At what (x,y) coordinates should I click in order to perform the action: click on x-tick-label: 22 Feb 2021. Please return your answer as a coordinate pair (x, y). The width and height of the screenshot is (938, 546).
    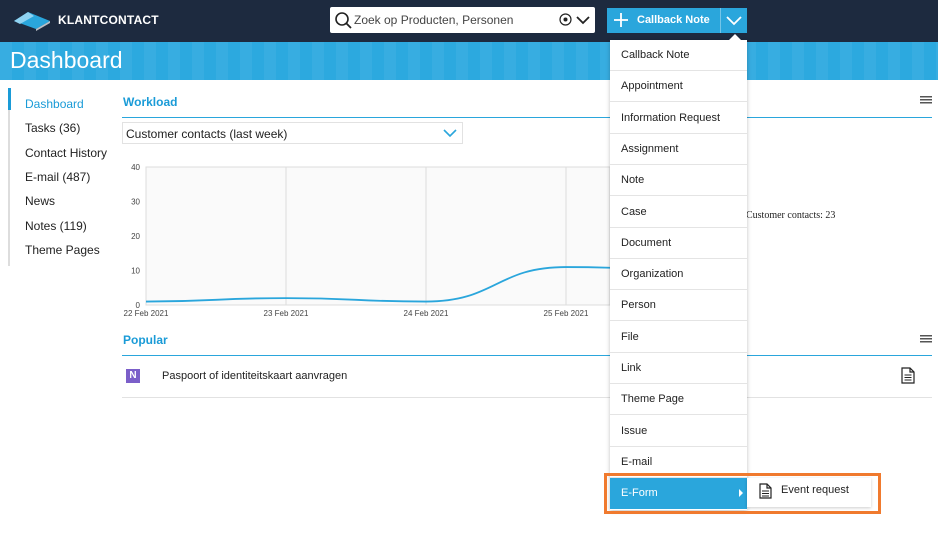
    Looking at the image, I should click on (146, 313).